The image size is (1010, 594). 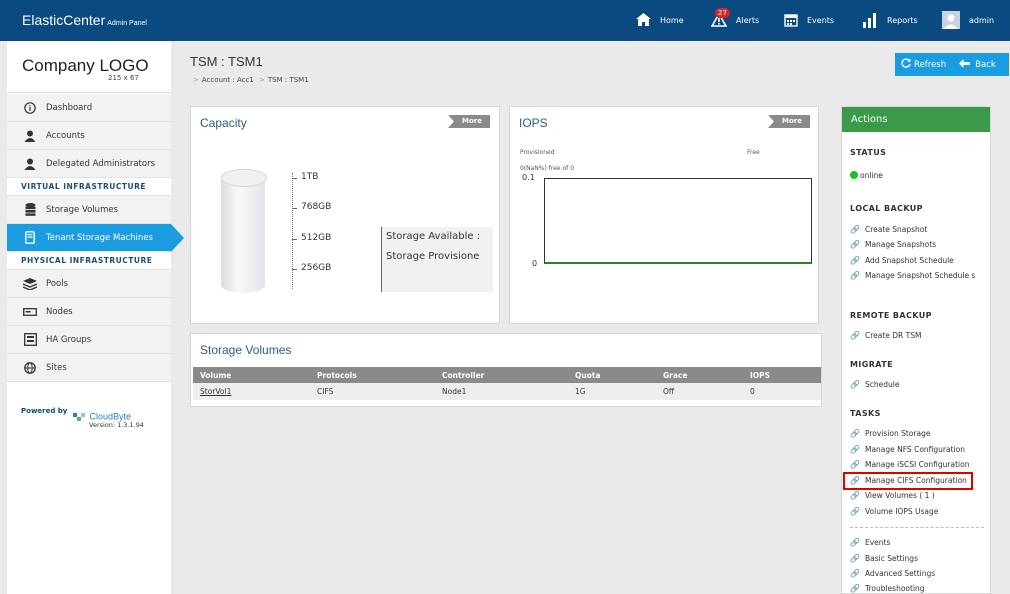 What do you see at coordinates (901, 511) in the screenshot?
I see `action-label: Volume IOPS Usage` at bounding box center [901, 511].